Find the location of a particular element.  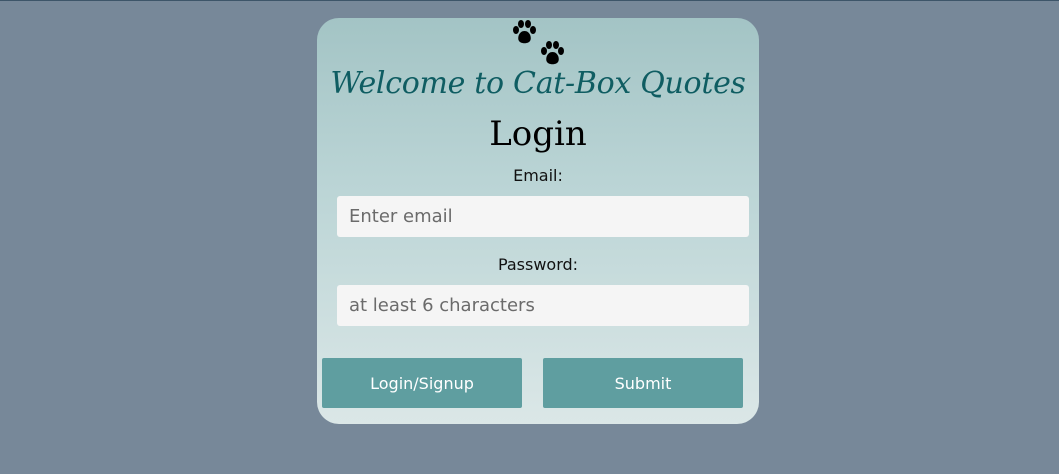

password-input is located at coordinates (543, 305).